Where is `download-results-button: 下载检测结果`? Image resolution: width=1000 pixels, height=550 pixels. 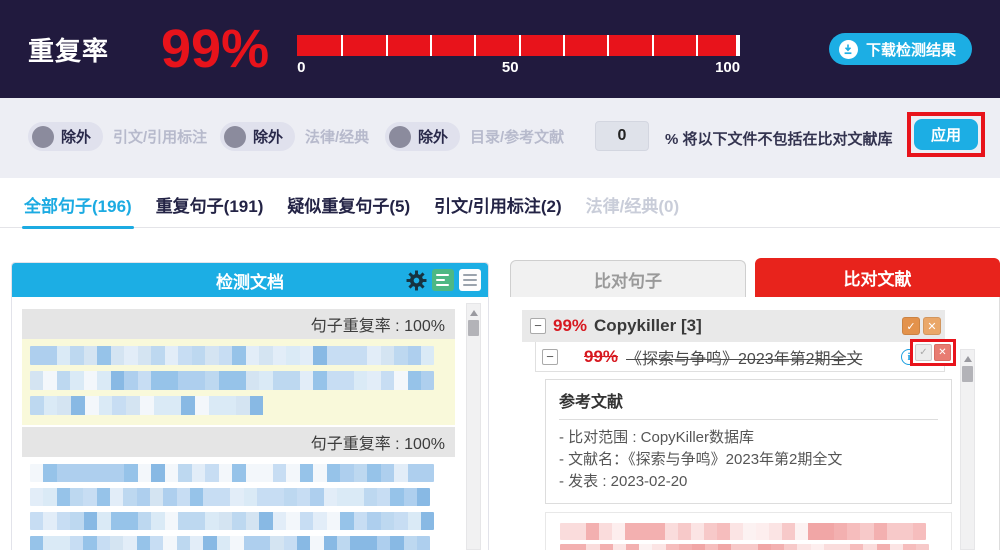 download-results-button: 下载检测结果 is located at coordinates (900, 49).